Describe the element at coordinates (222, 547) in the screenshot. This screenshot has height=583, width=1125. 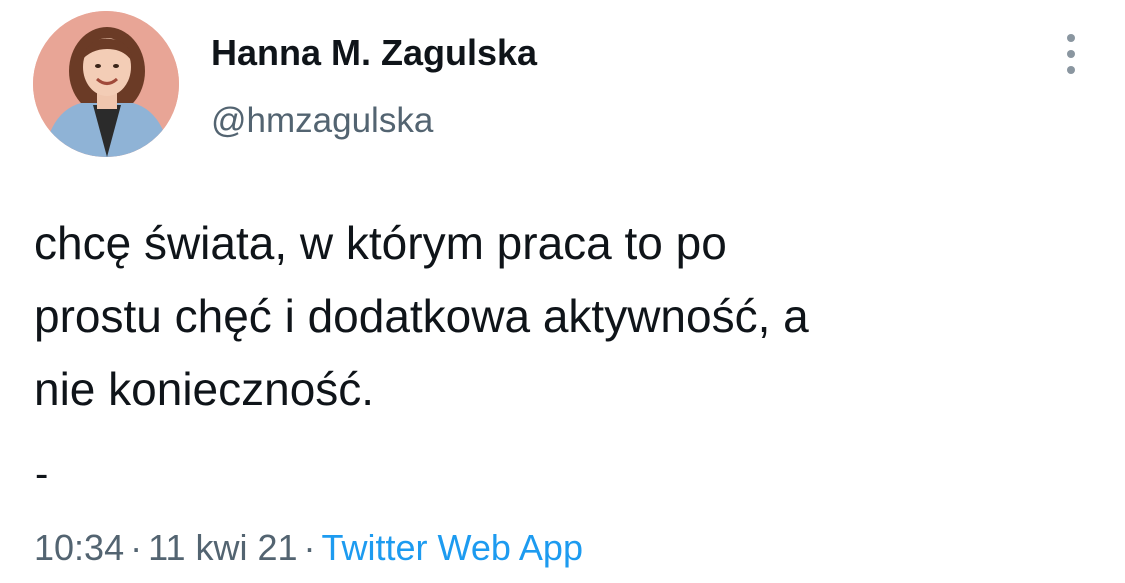
I see `tweet-date: 11 kwi 21` at that location.